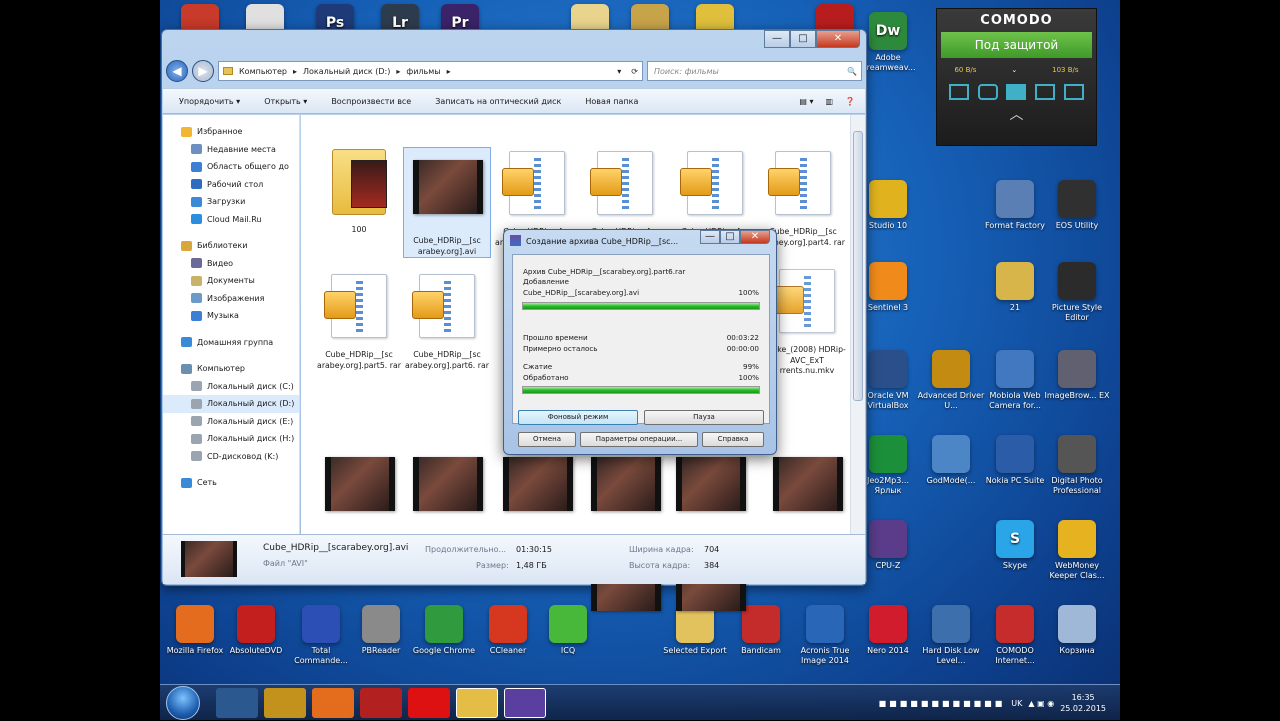 The height and width of the screenshot is (721, 1280). Describe the element at coordinates (806, 101) in the screenshot. I see `view-icon: ▤ ▾` at that location.